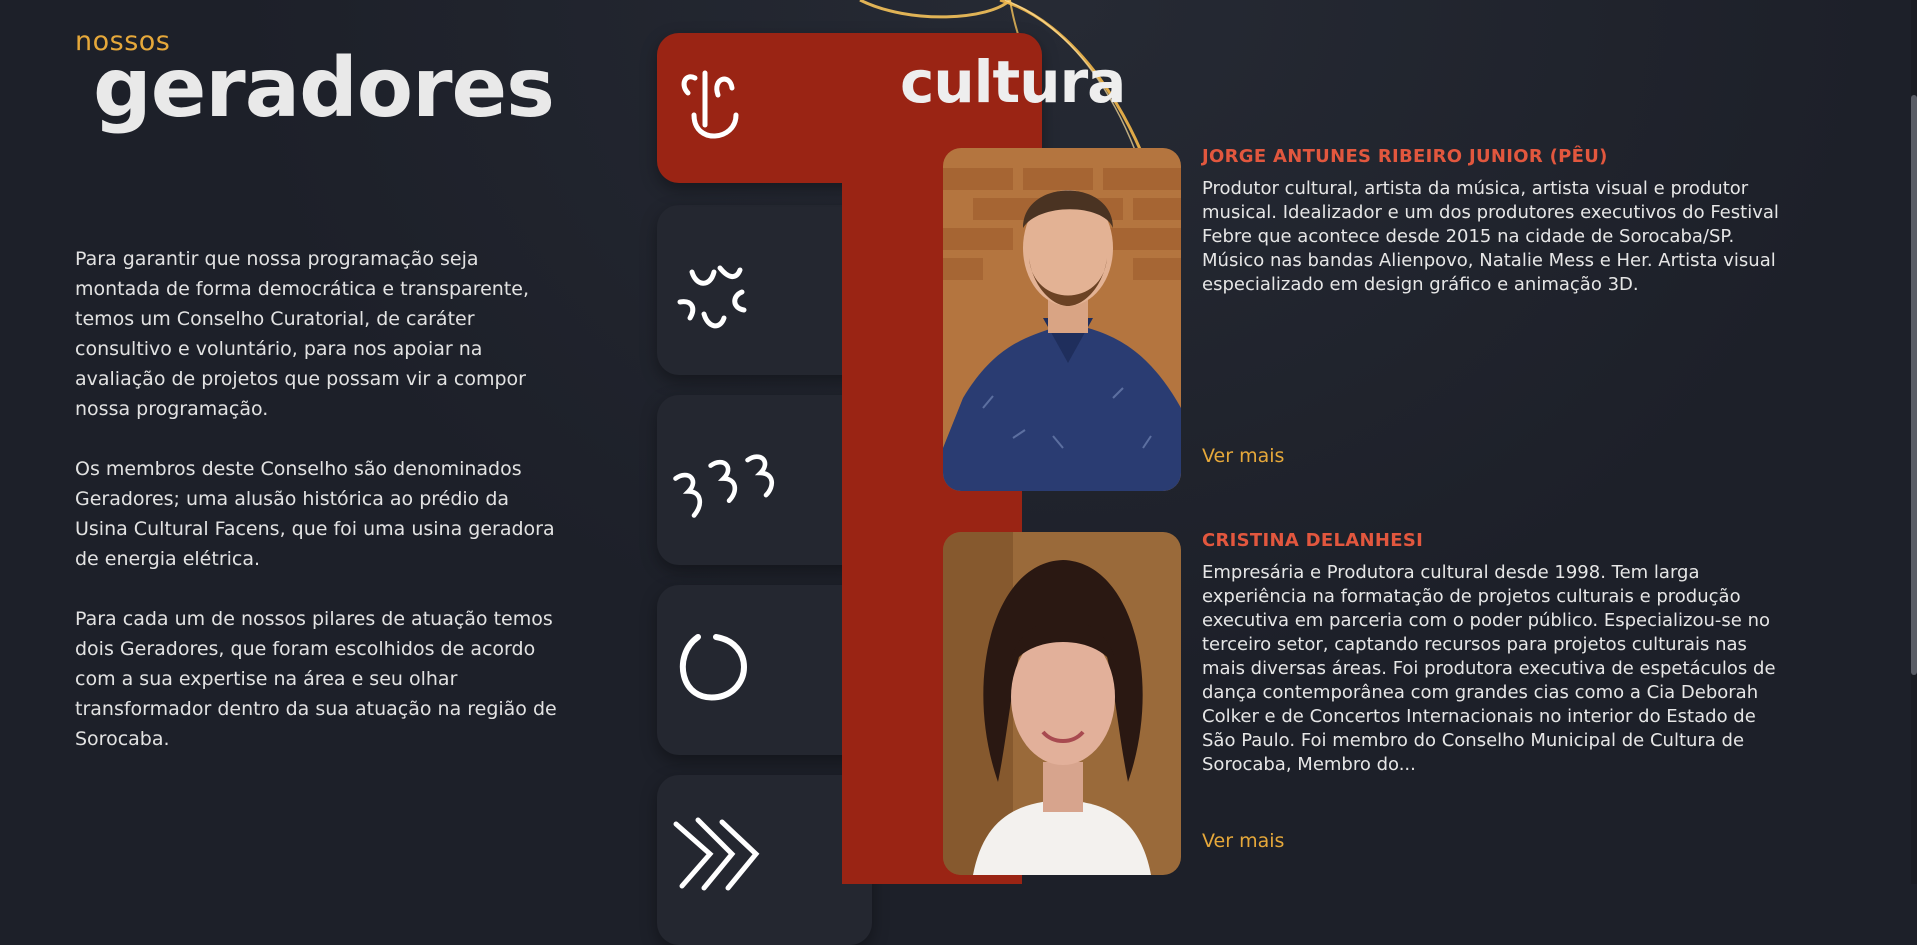 This screenshot has width=1917, height=945. What do you see at coordinates (730, 670) in the screenshot?
I see `circle-icon` at bounding box center [730, 670].